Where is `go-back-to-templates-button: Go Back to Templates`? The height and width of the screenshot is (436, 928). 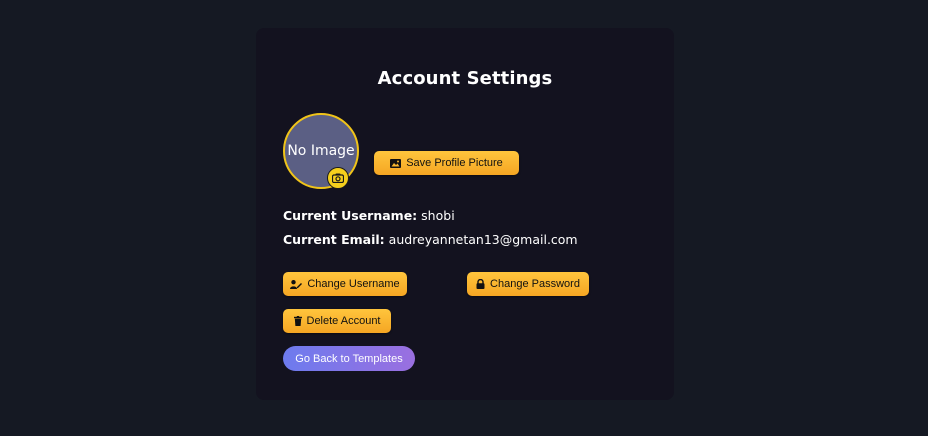
go-back-to-templates-button: Go Back to Templates is located at coordinates (349, 358).